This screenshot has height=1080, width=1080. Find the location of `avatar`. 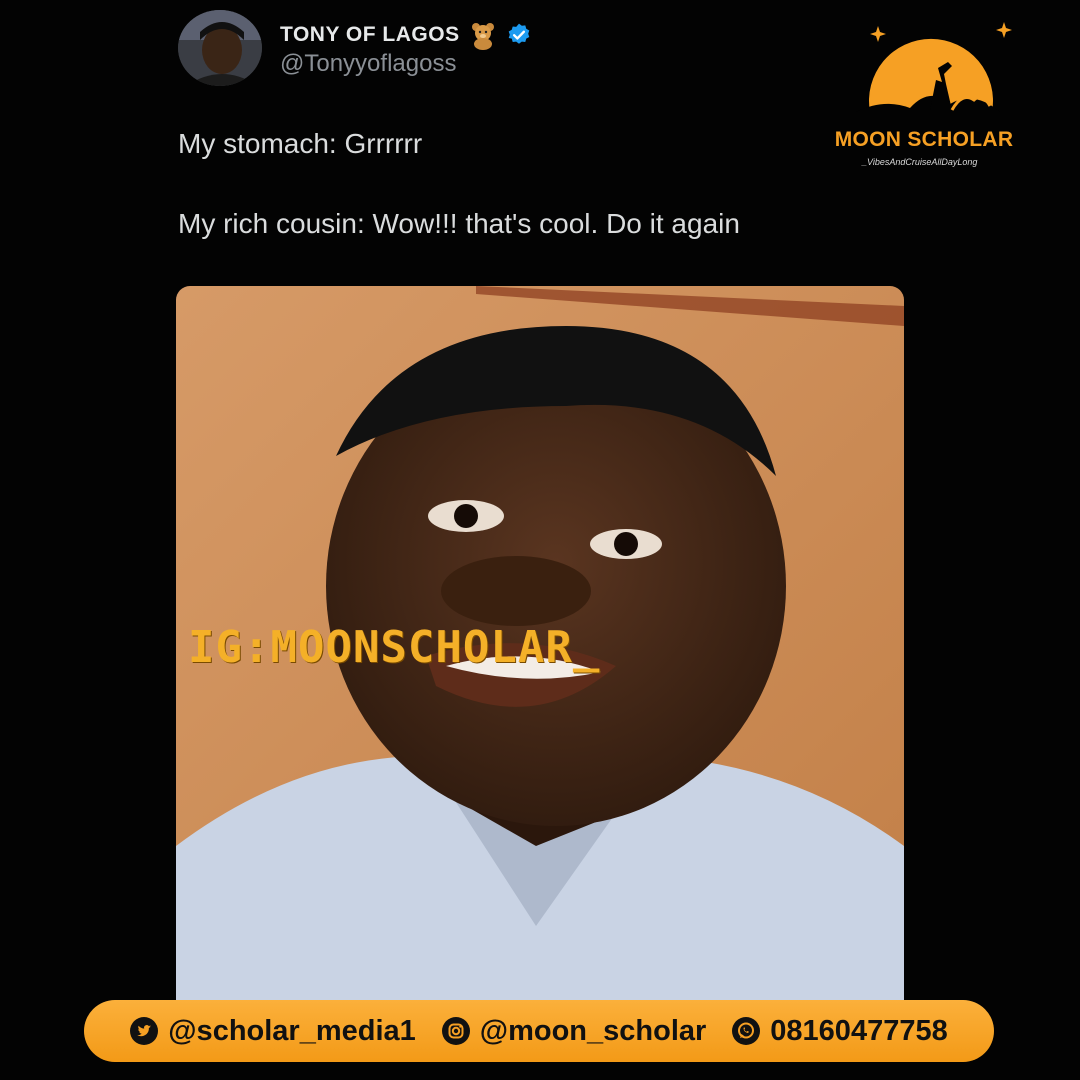

avatar is located at coordinates (220, 48).